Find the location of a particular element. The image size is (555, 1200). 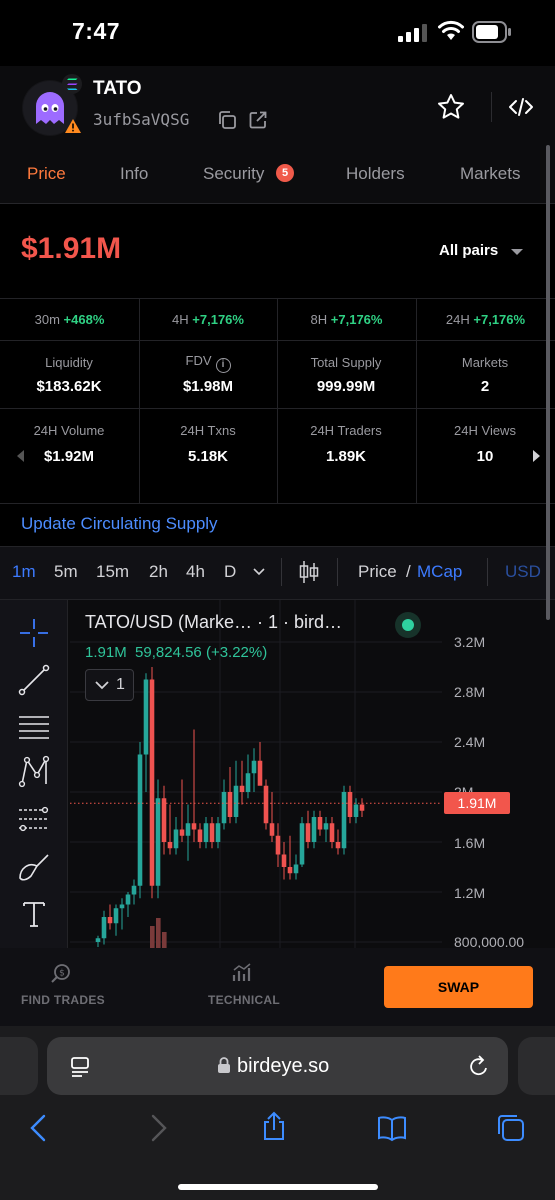

price-toggle: Price is located at coordinates (377, 572).